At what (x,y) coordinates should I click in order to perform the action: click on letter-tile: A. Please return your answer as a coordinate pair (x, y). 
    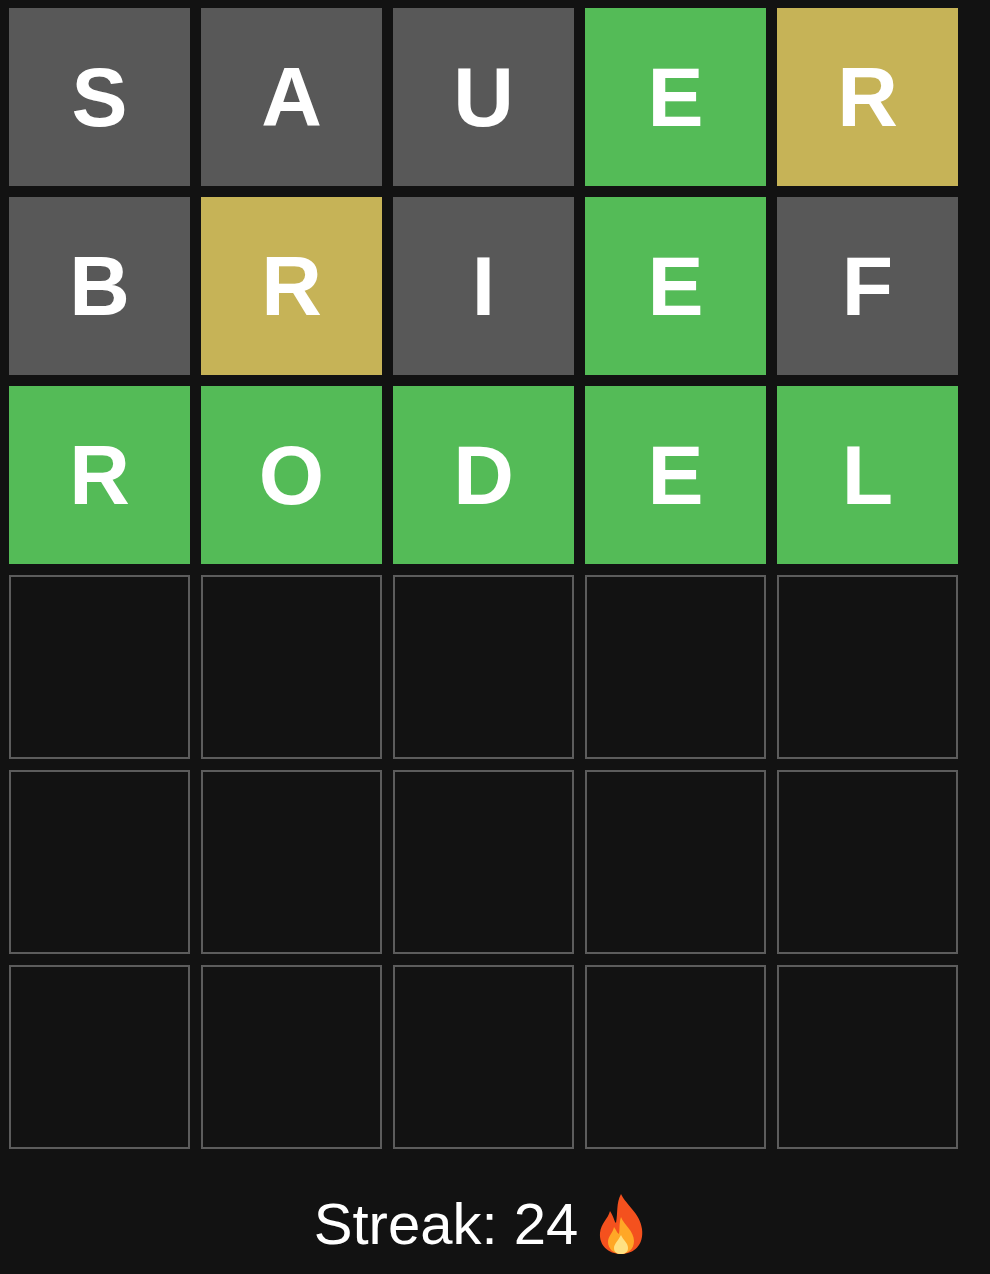
    Looking at the image, I should click on (291, 97).